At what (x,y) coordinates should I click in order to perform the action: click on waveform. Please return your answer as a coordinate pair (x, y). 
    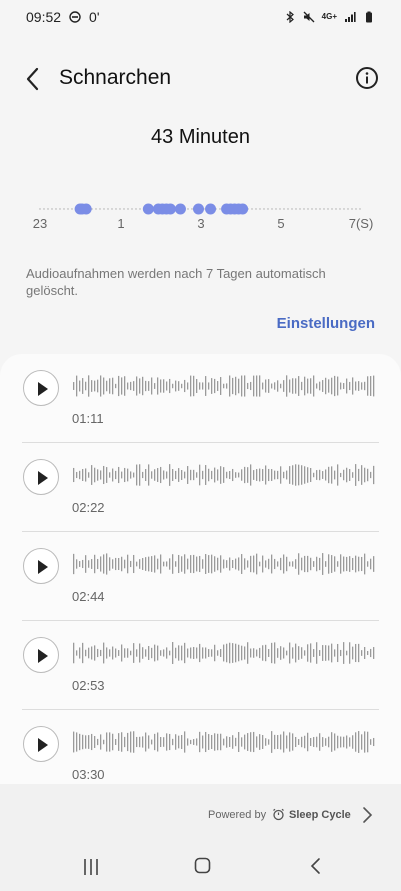
    Looking at the image, I should click on (224, 386).